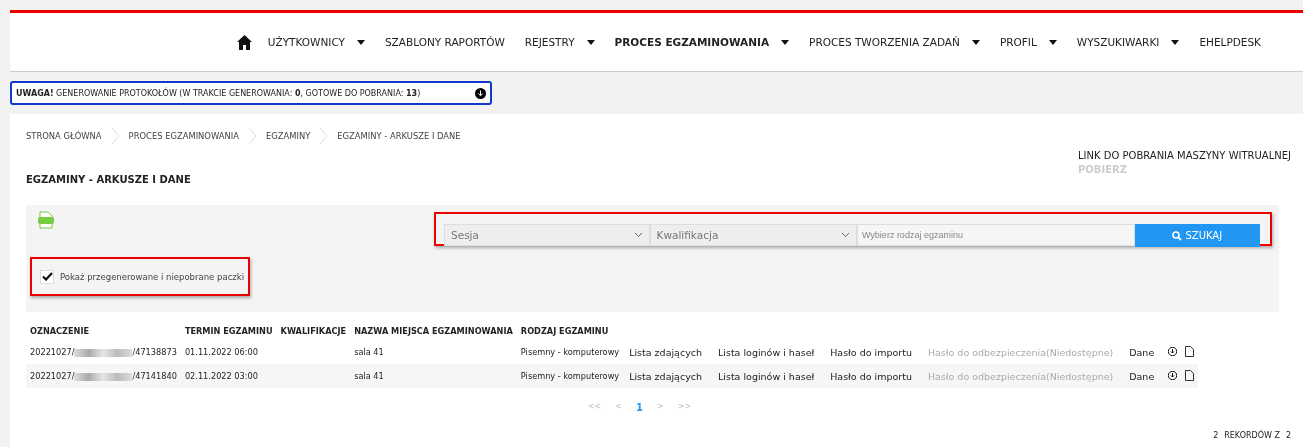 This screenshot has width=1303, height=447. Describe the element at coordinates (995, 235) in the screenshot. I see `exam-type-field: Wybierz rodzaj egzaminu` at that location.